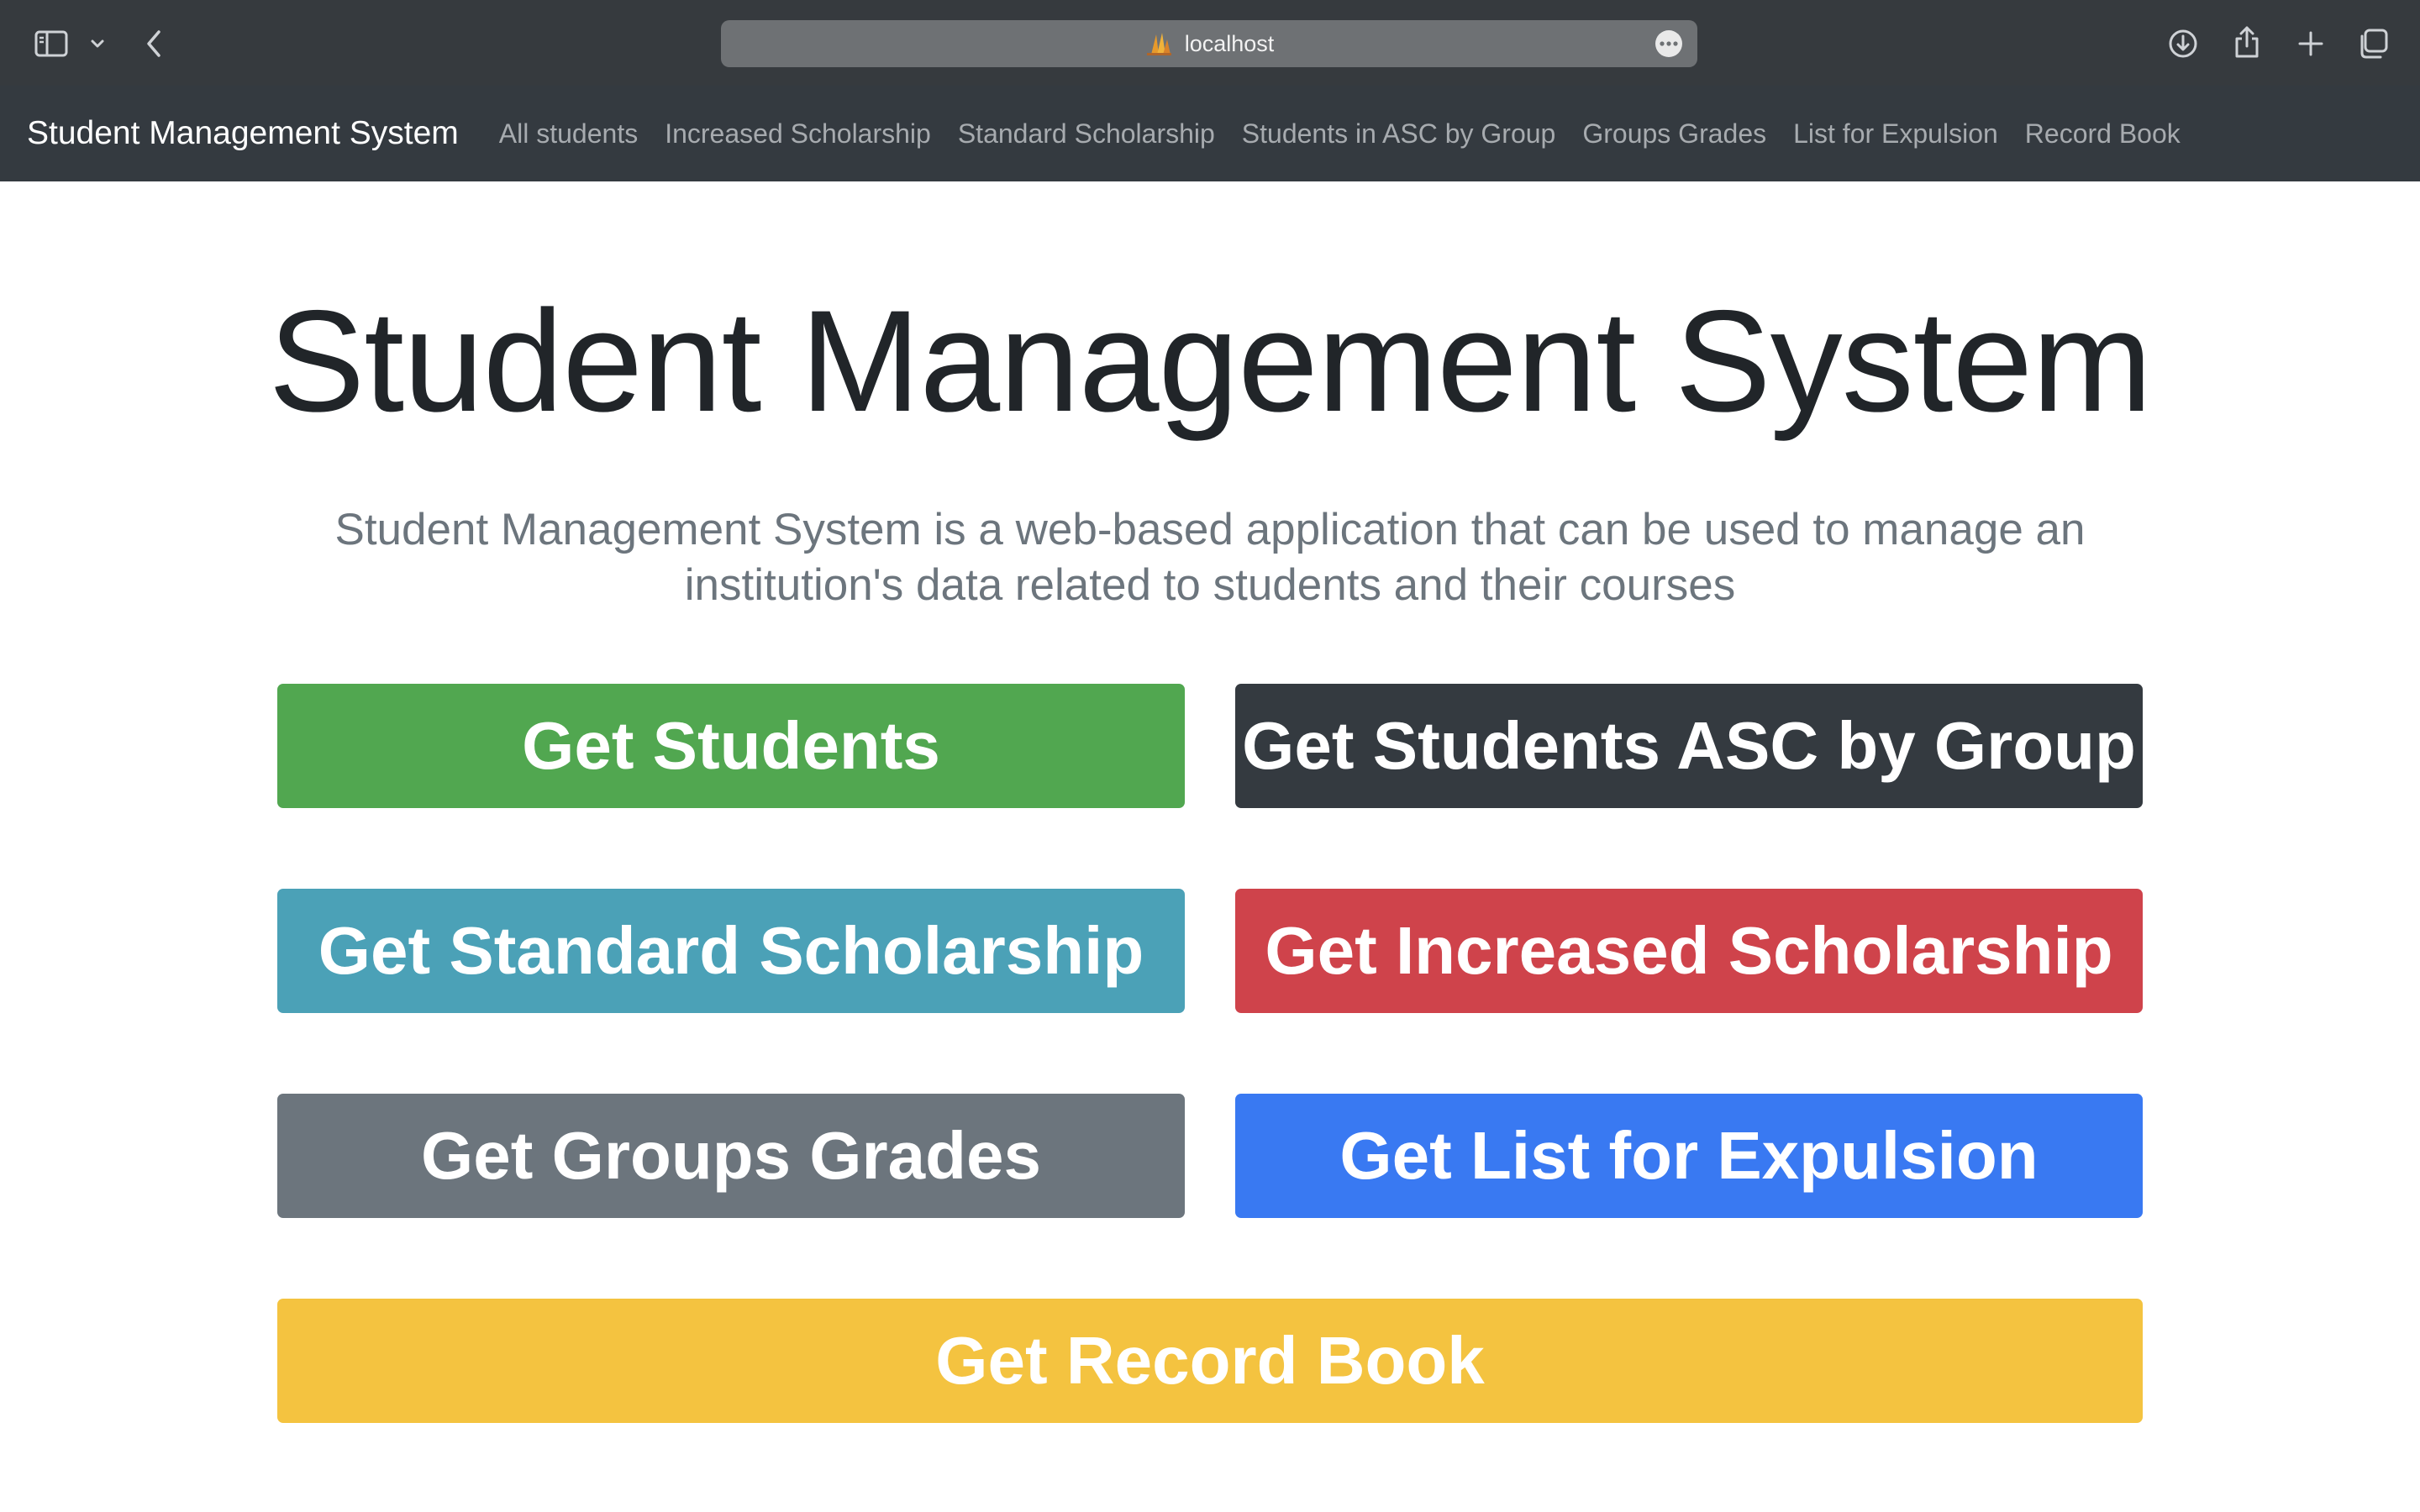  What do you see at coordinates (1895, 134) in the screenshot?
I see `nav-link-list-for-expulsion: List for Expulsion` at bounding box center [1895, 134].